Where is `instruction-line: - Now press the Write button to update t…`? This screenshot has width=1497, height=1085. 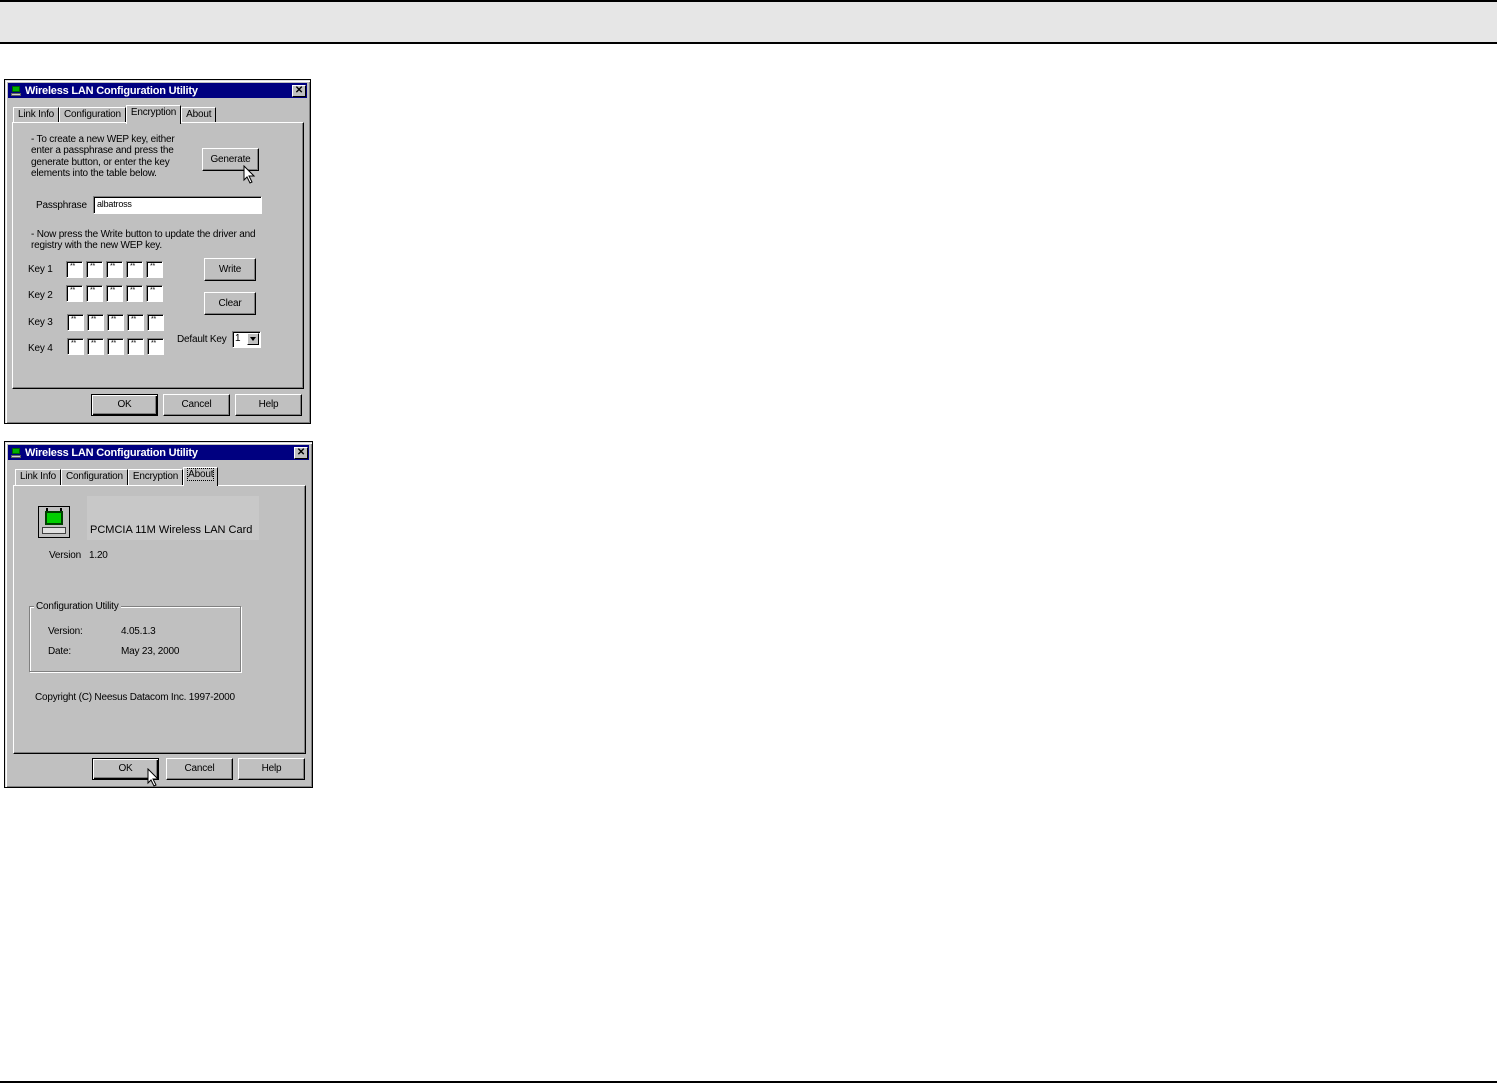
instruction-line: - Now press the Write button to update t… is located at coordinates (143, 234).